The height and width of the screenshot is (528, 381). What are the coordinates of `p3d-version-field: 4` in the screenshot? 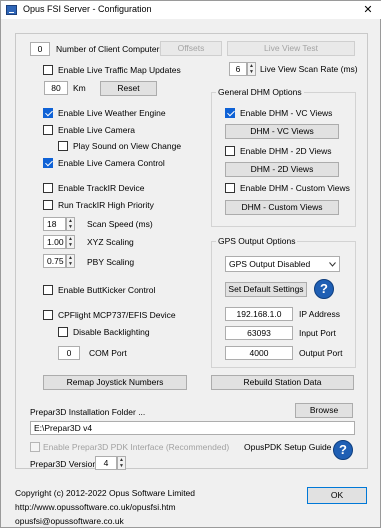 It's located at (106, 463).